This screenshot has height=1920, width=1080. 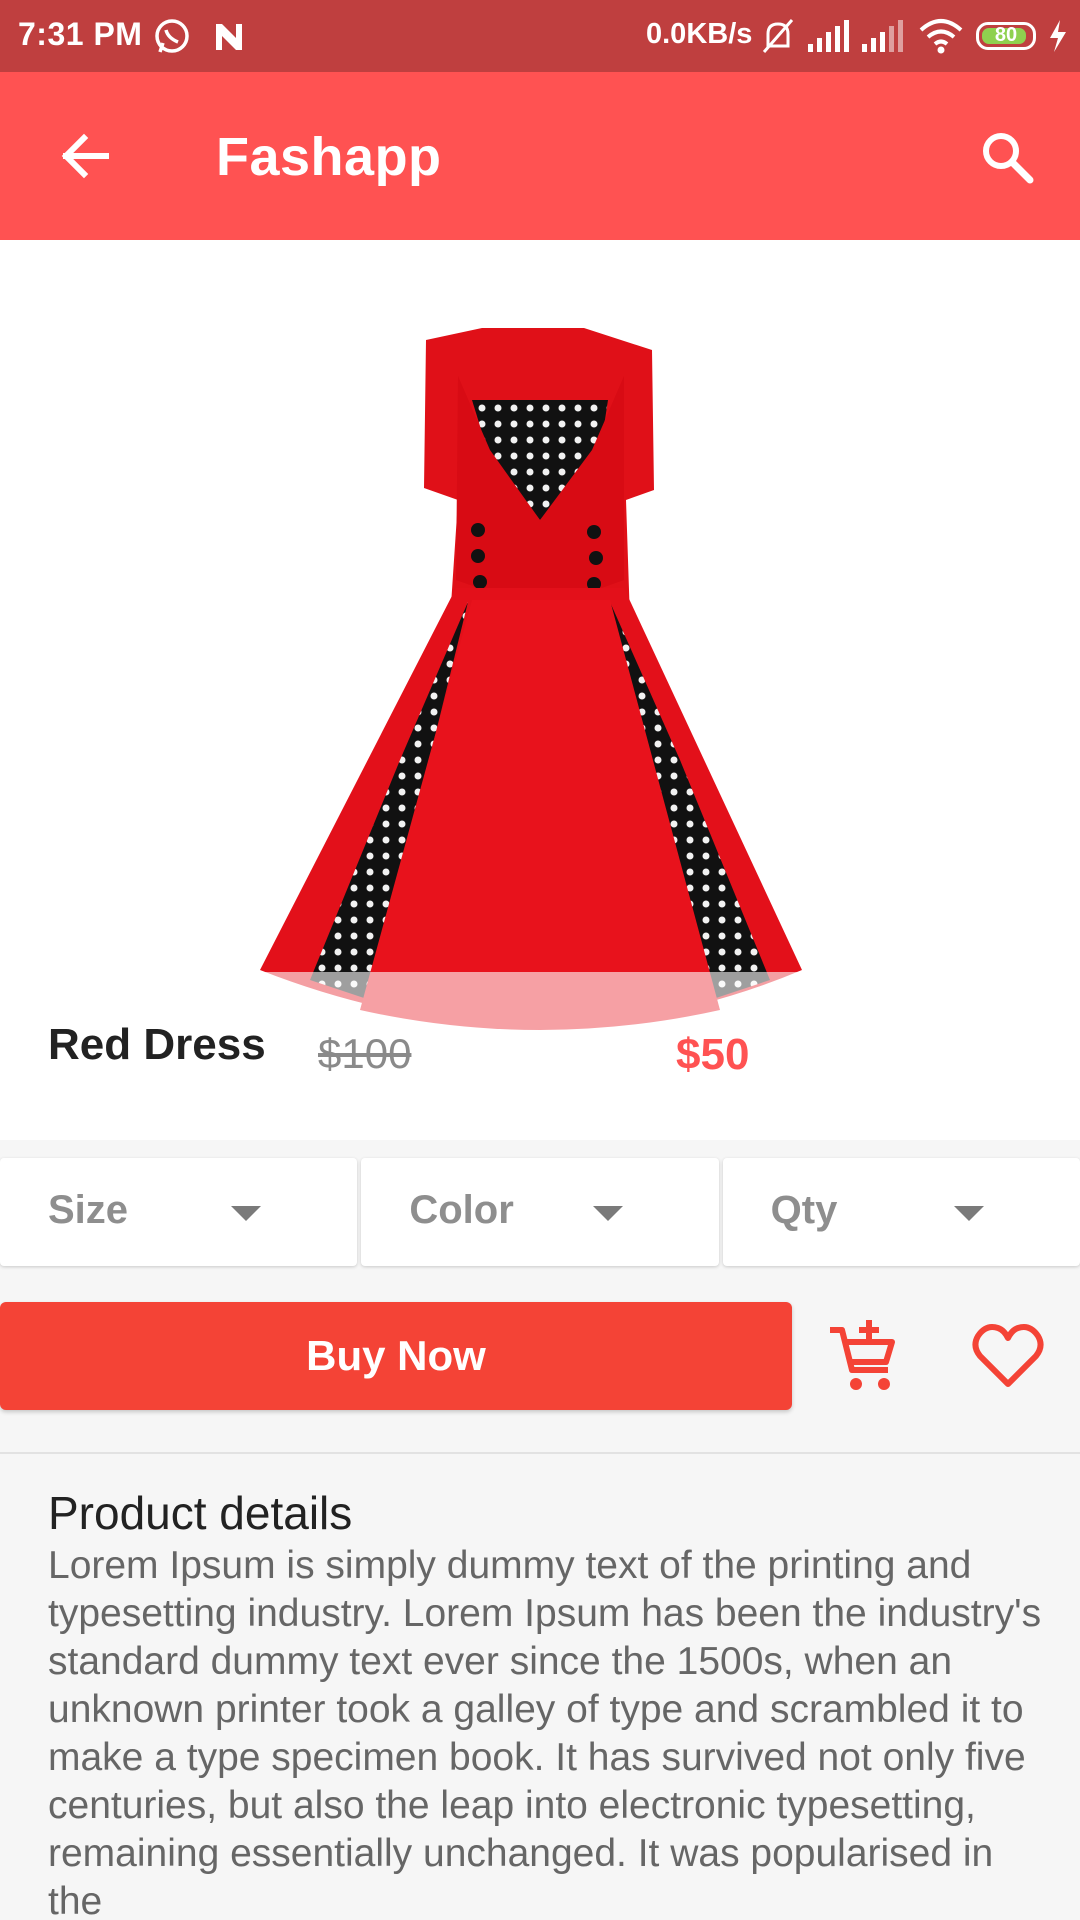 What do you see at coordinates (88, 1210) in the screenshot?
I see `size-label: Size` at bounding box center [88, 1210].